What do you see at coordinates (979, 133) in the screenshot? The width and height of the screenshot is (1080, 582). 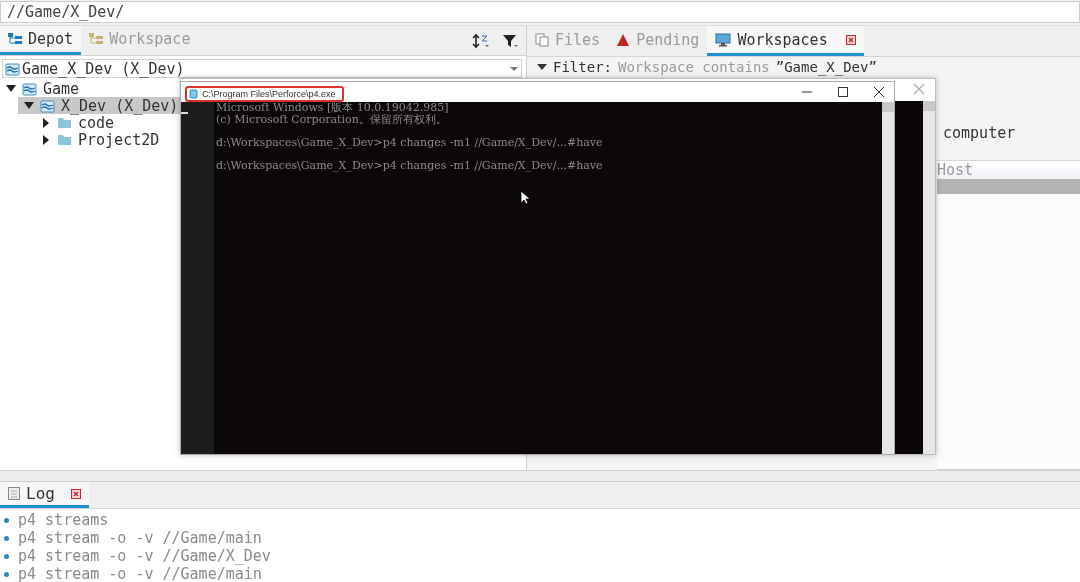 I see `description-text: computer` at bounding box center [979, 133].